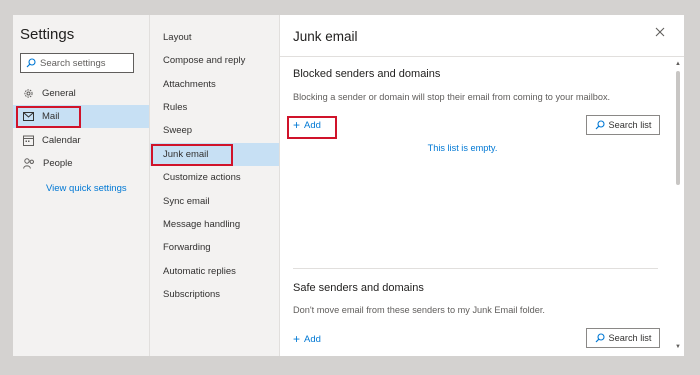 This screenshot has width=700, height=375. I want to click on category-people-label: People, so click(58, 163).